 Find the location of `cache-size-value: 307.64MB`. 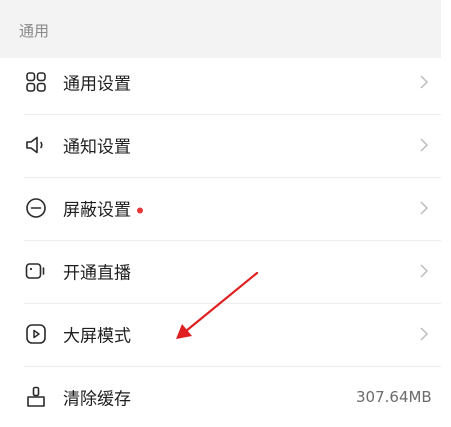

cache-size-value: 307.64MB is located at coordinates (394, 397).